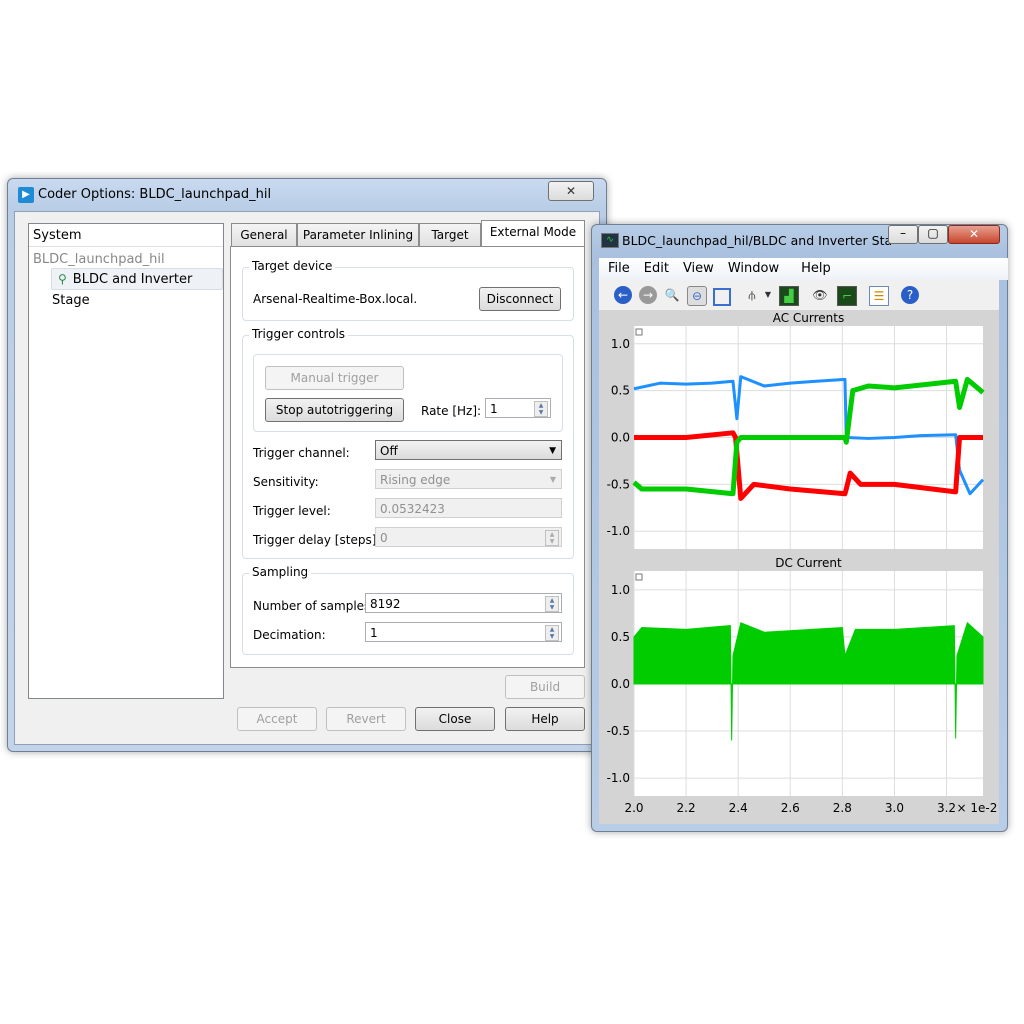 The image size is (1024, 1024). Describe the element at coordinates (633, 808) in the screenshot. I see `x-tick-label: 2.0` at that location.